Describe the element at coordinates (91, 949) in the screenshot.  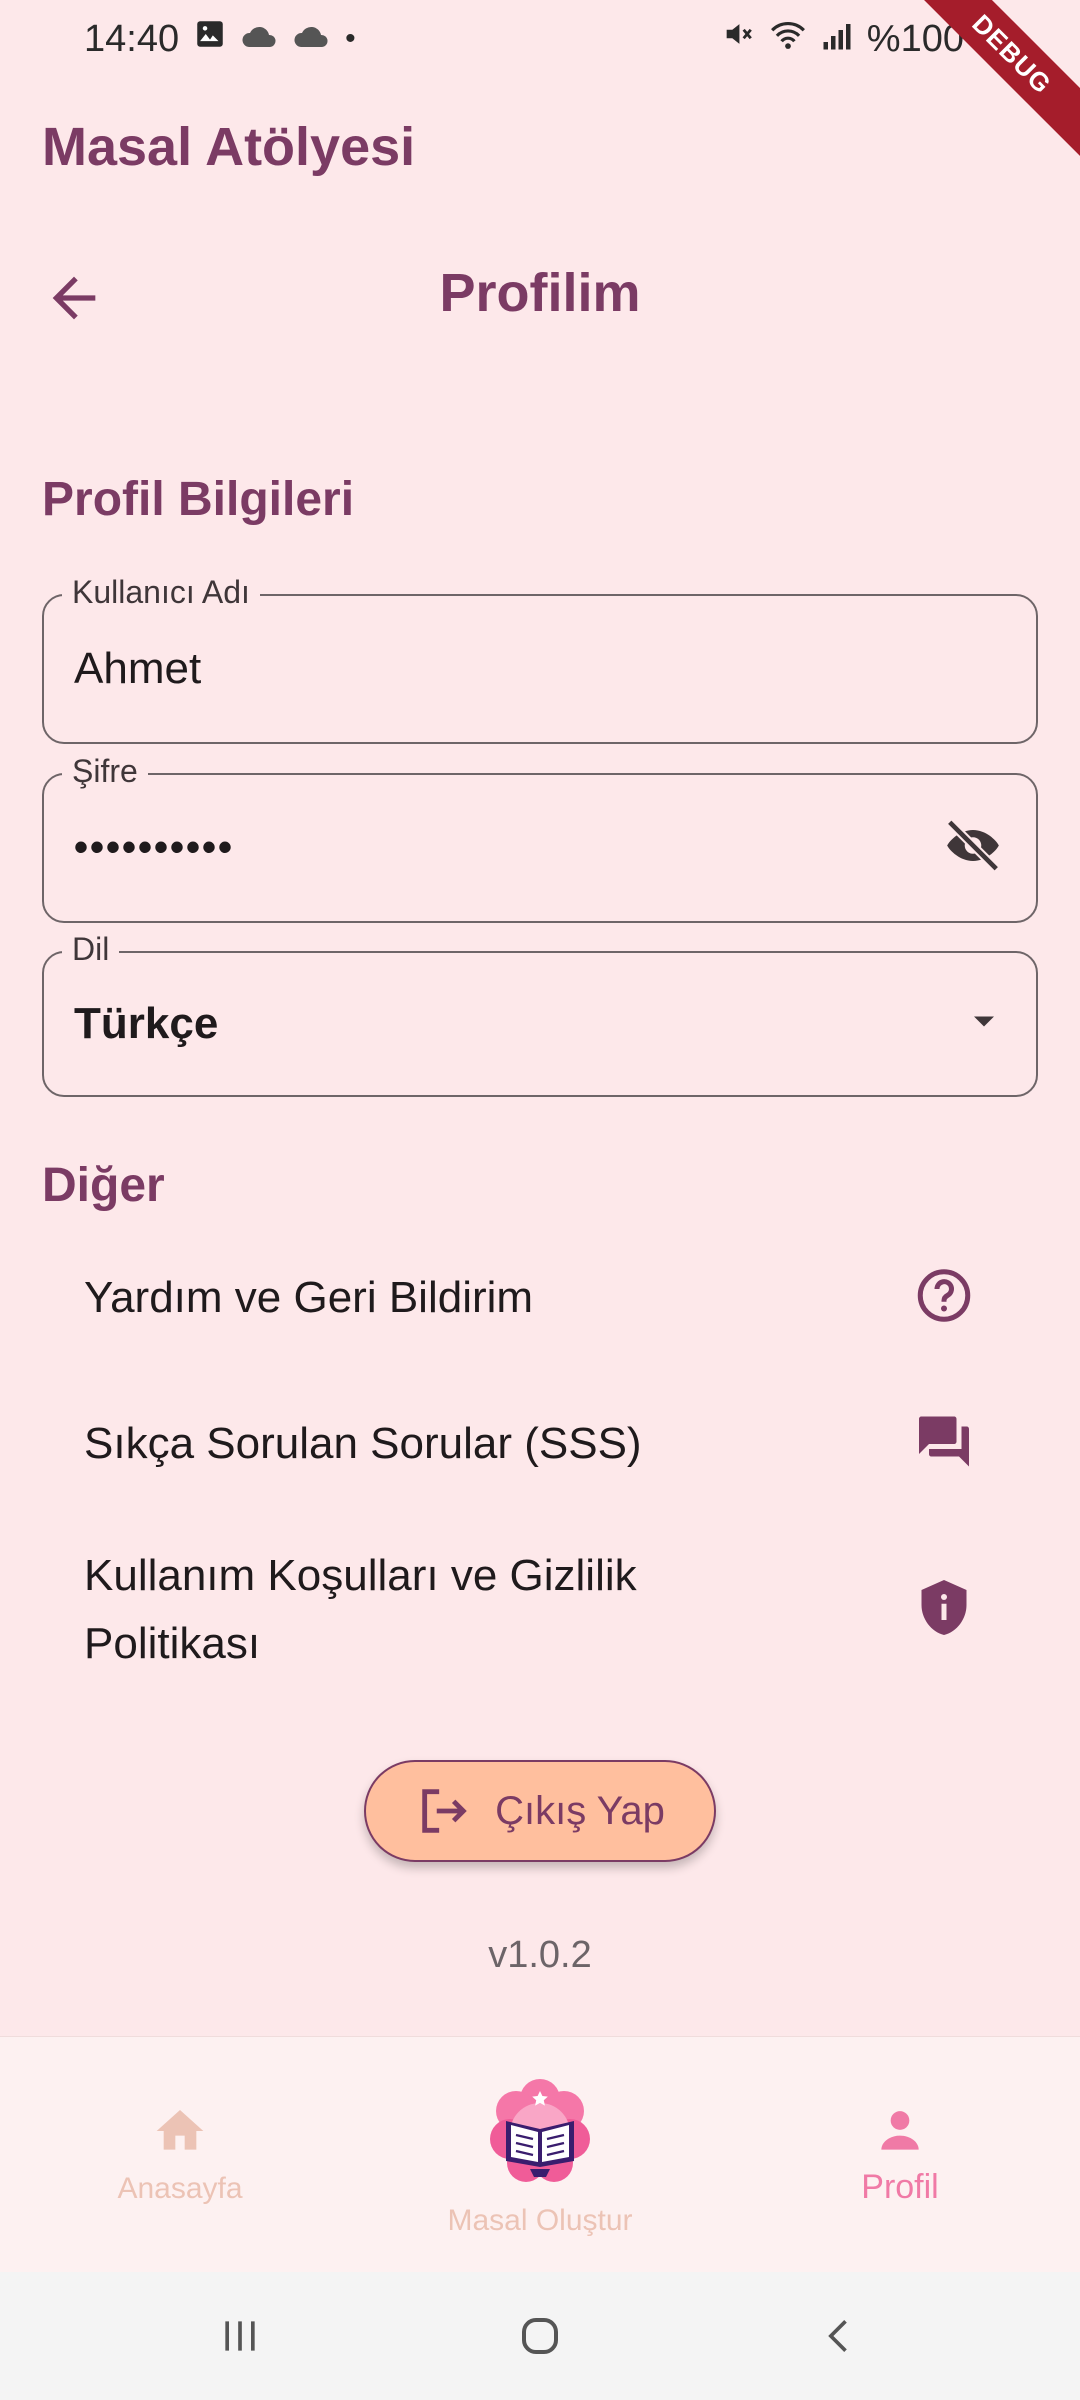
I see `language-label: Dil` at that location.